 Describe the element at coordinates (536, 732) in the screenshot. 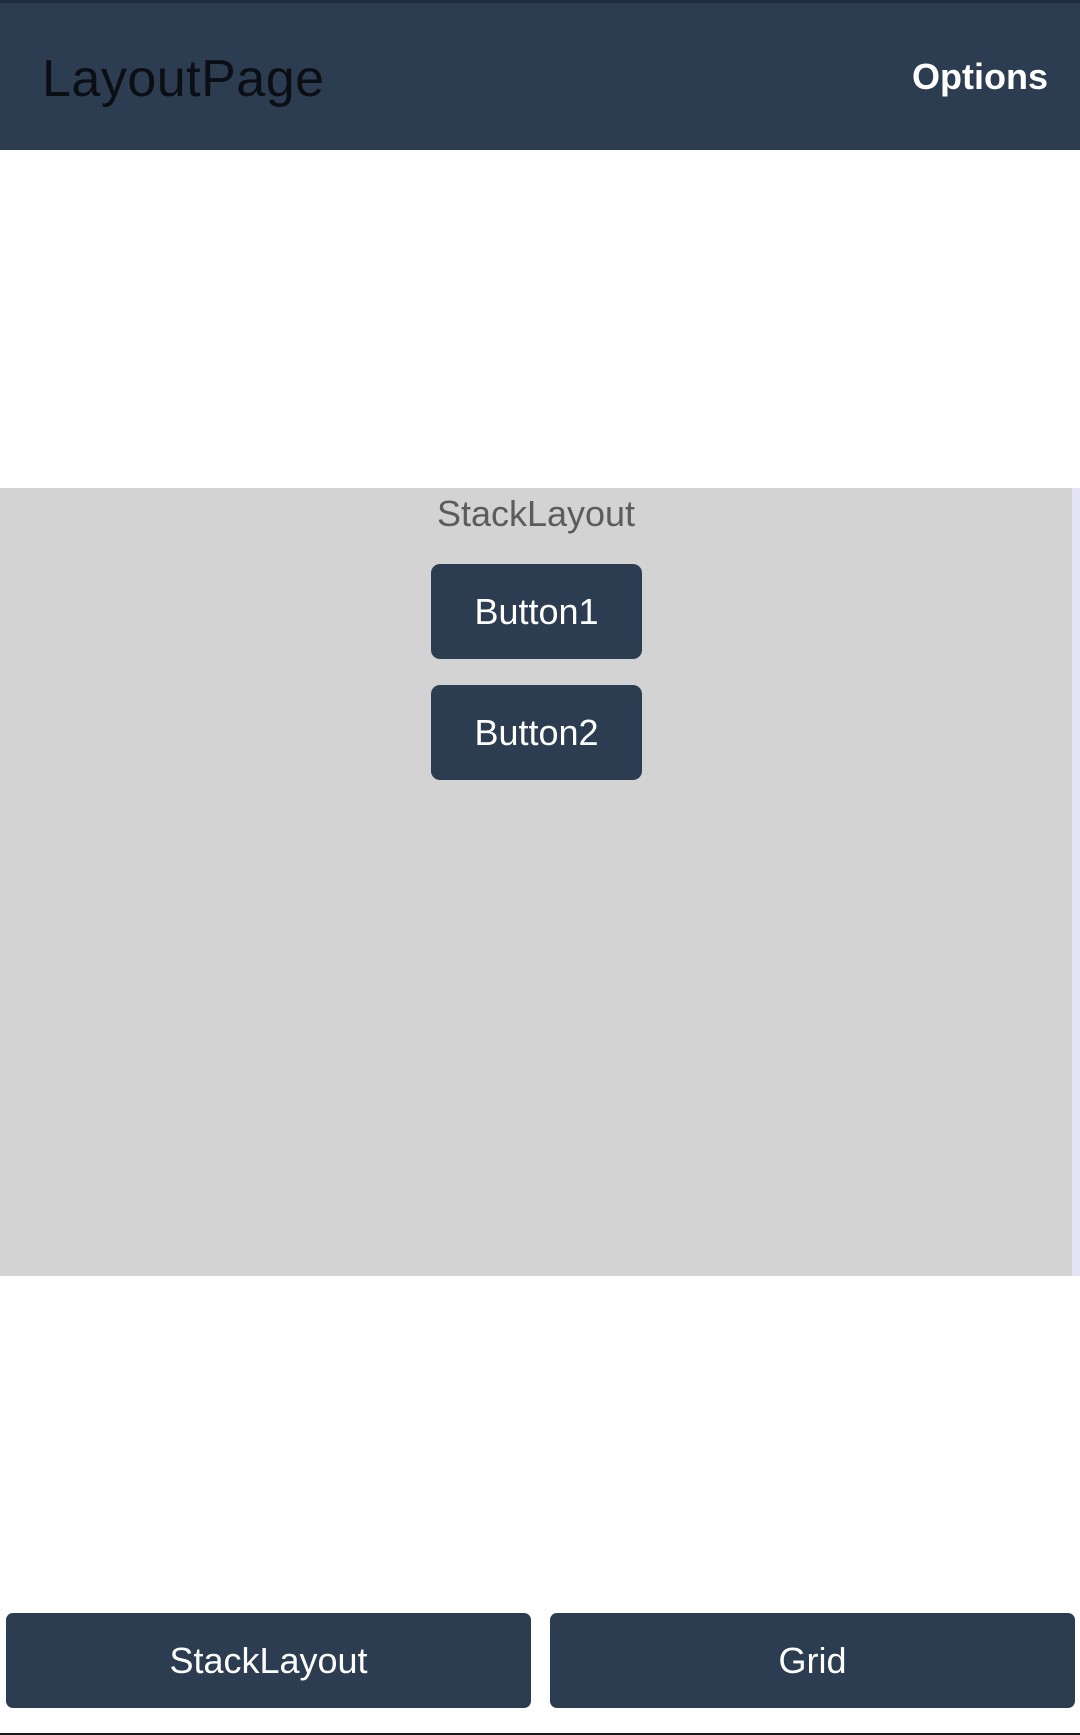

I see `button2: Button2` at that location.